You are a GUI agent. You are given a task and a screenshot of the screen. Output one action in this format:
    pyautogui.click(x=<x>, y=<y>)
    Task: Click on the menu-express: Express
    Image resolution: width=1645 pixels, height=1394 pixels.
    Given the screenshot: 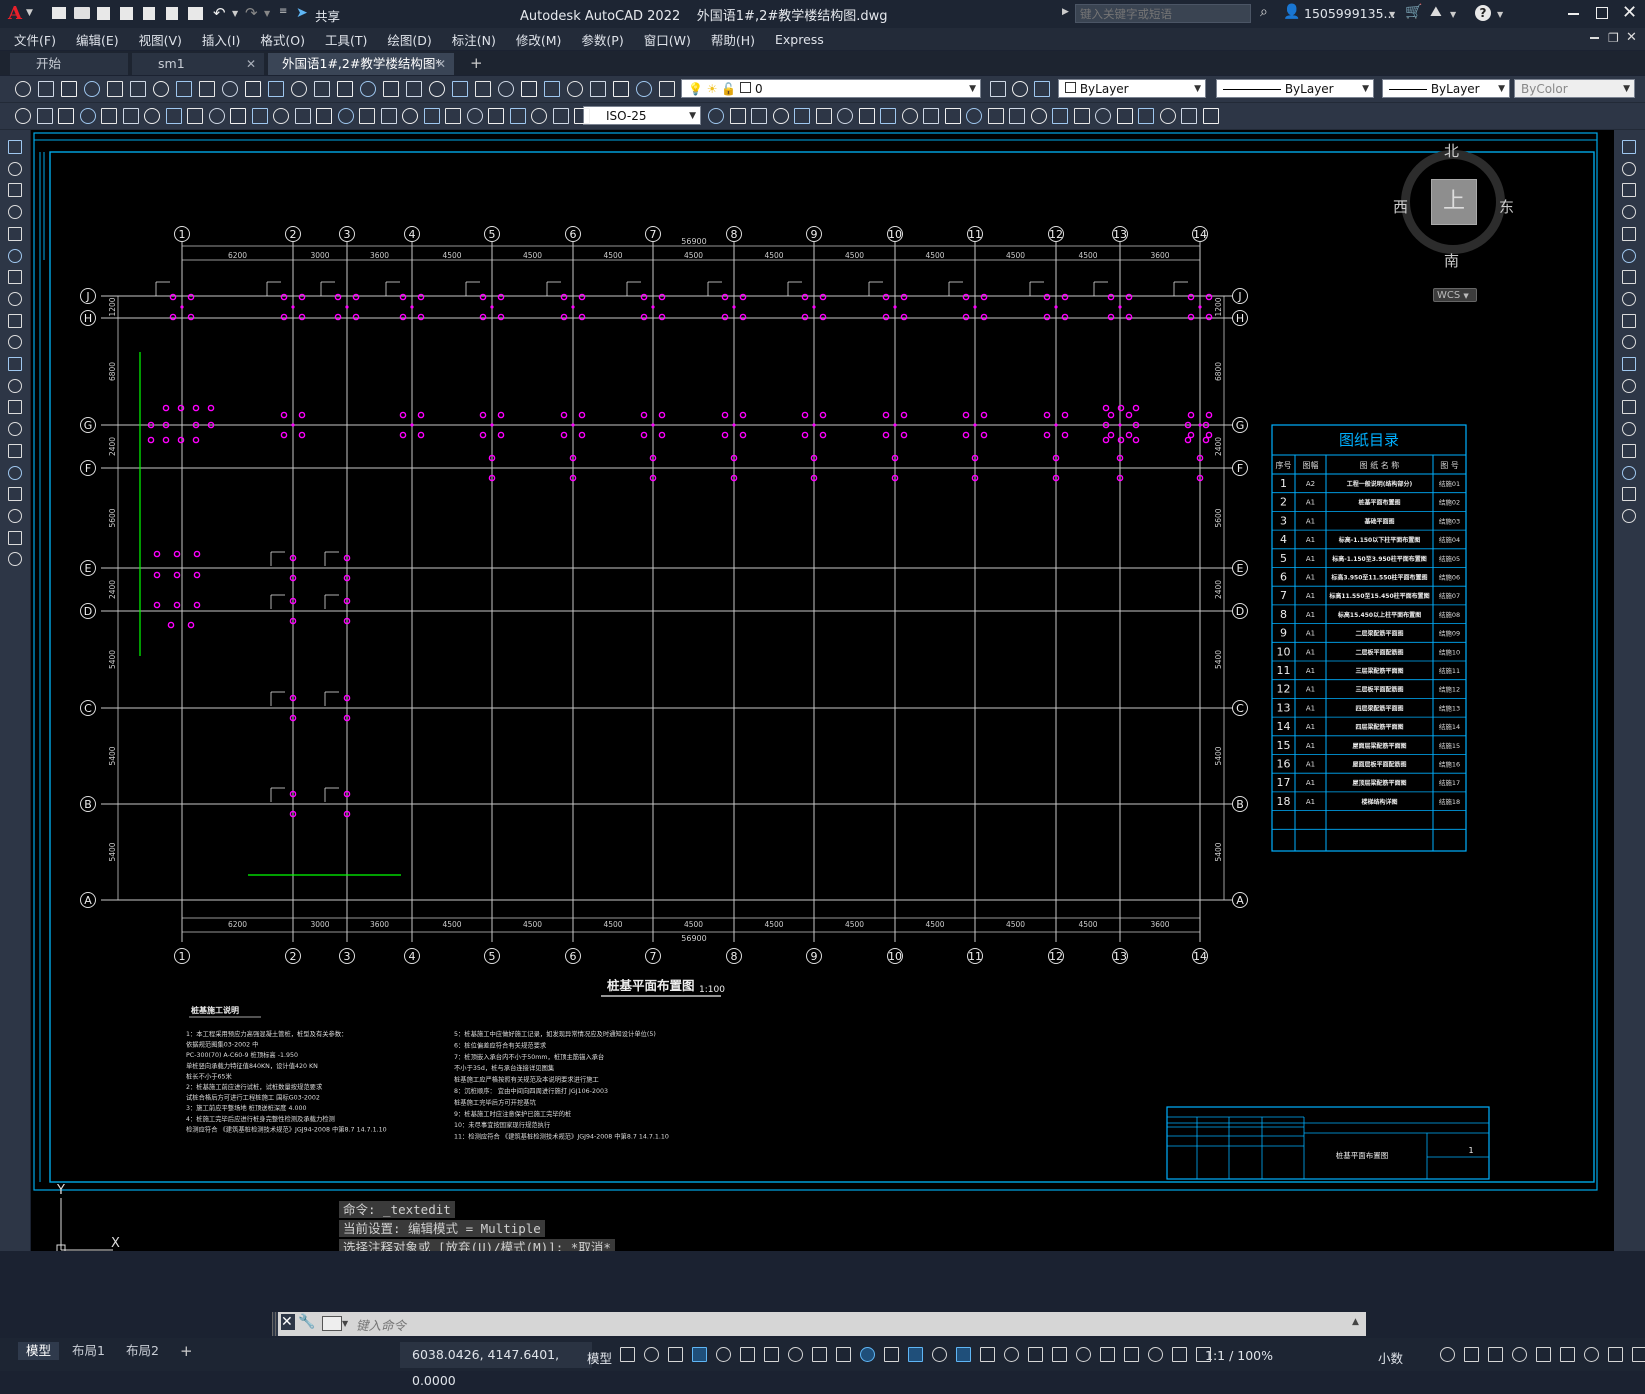 What is the action you would take?
    pyautogui.click(x=799, y=39)
    